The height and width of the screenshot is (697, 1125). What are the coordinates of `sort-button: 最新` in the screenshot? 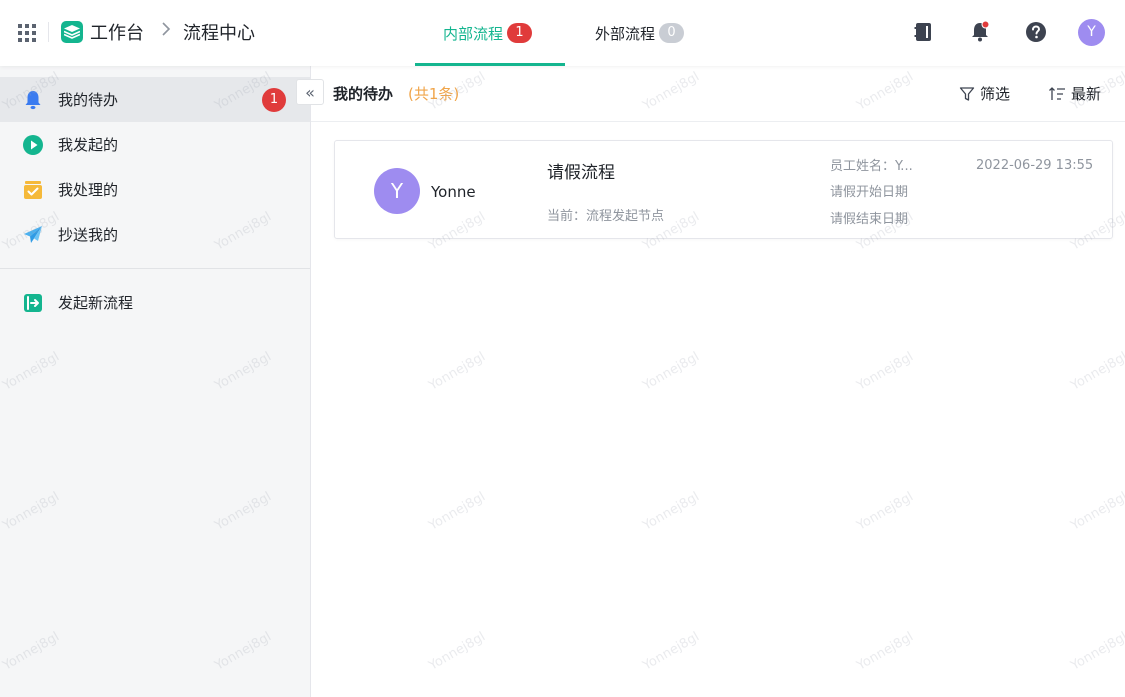 It's located at (1074, 93).